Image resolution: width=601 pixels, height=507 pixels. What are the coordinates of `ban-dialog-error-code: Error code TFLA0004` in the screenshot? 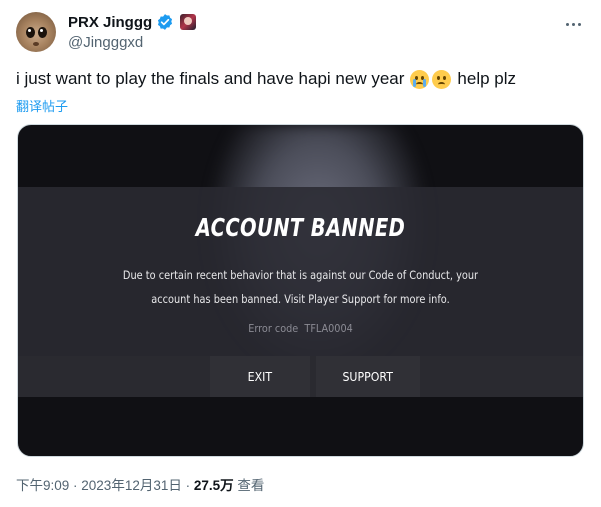 It's located at (300, 328).